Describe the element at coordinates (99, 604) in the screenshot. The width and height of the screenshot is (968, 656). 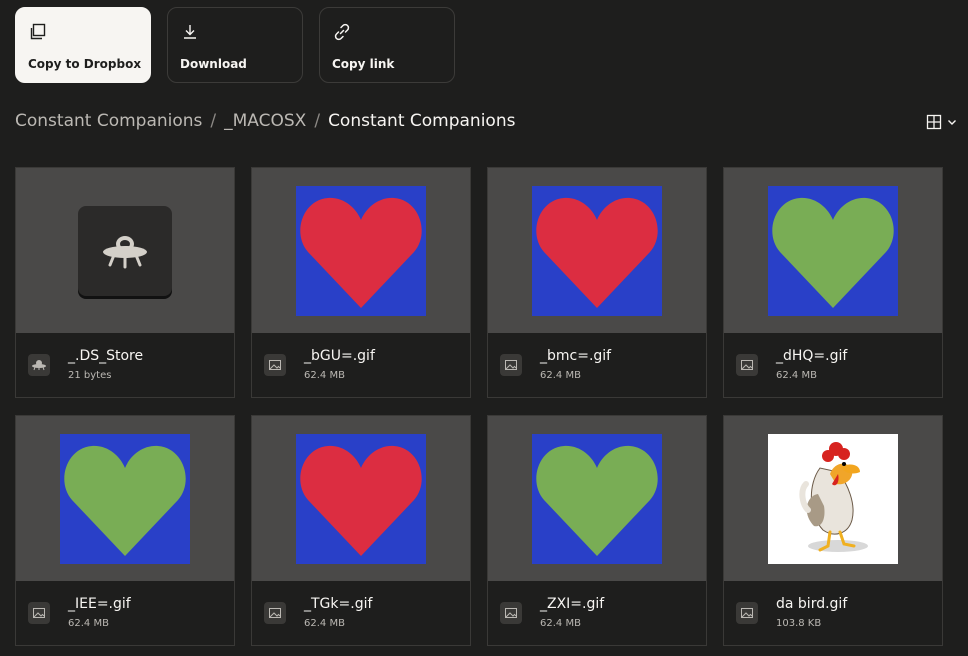
I see `file-name: _IEE=.gif` at that location.